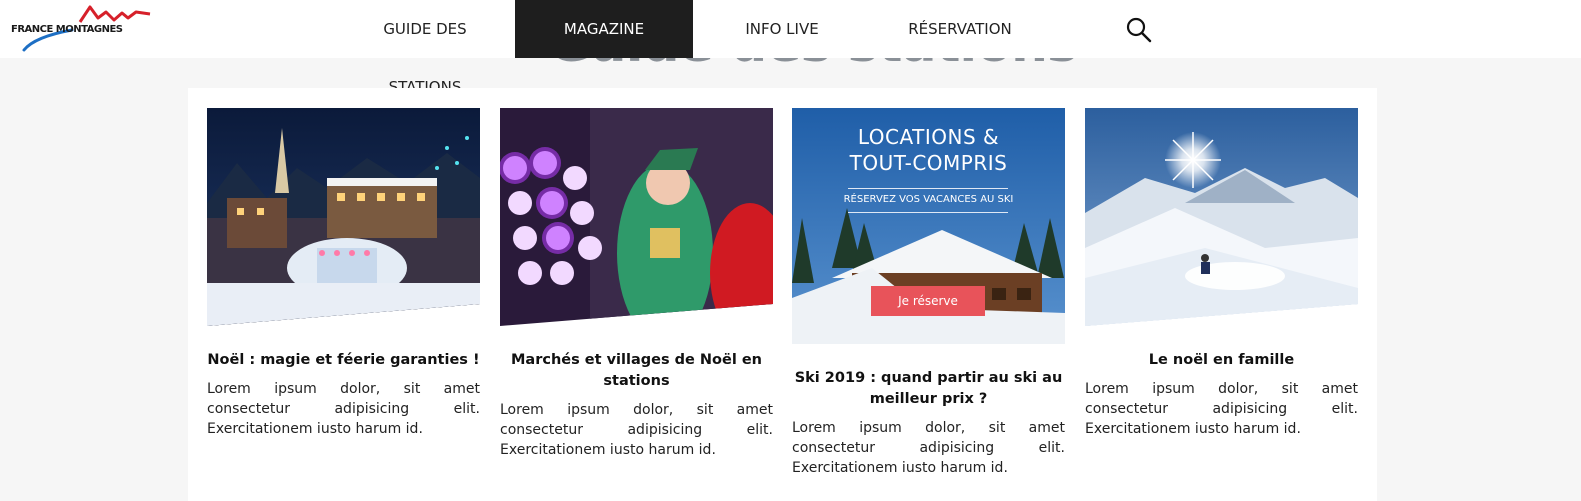  What do you see at coordinates (928, 163) in the screenshot?
I see `ad-headline-line2: TOUT-COMPRIS` at bounding box center [928, 163].